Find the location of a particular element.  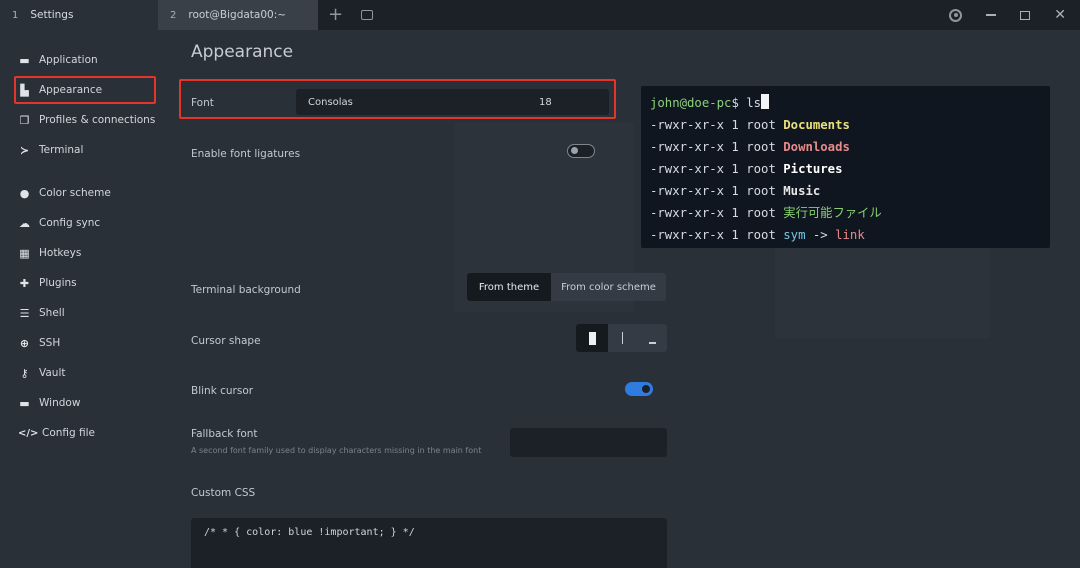

tab-number: 1 is located at coordinates (15, 15).